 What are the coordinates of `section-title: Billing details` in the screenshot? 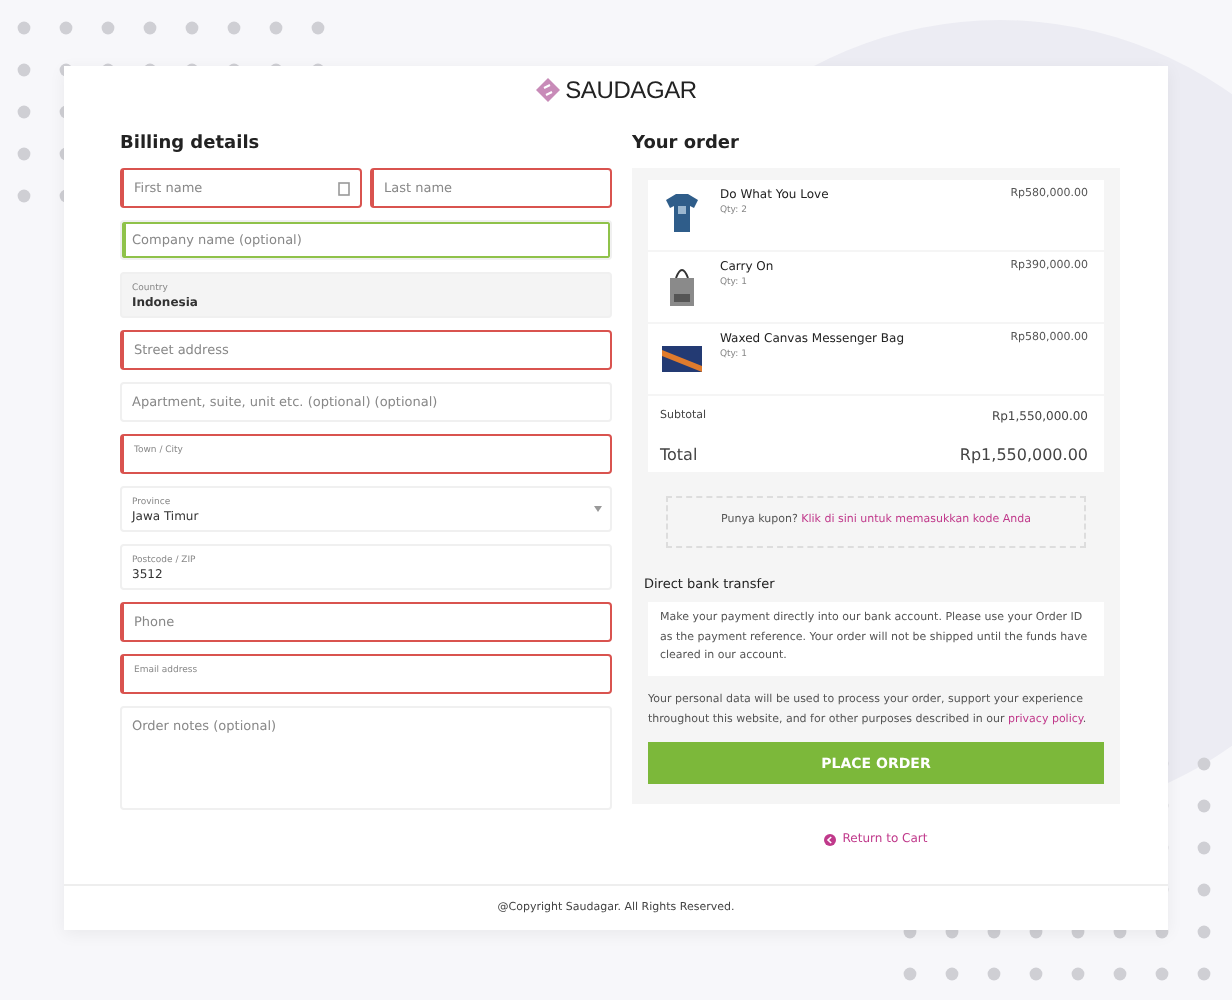 It's located at (191, 146).